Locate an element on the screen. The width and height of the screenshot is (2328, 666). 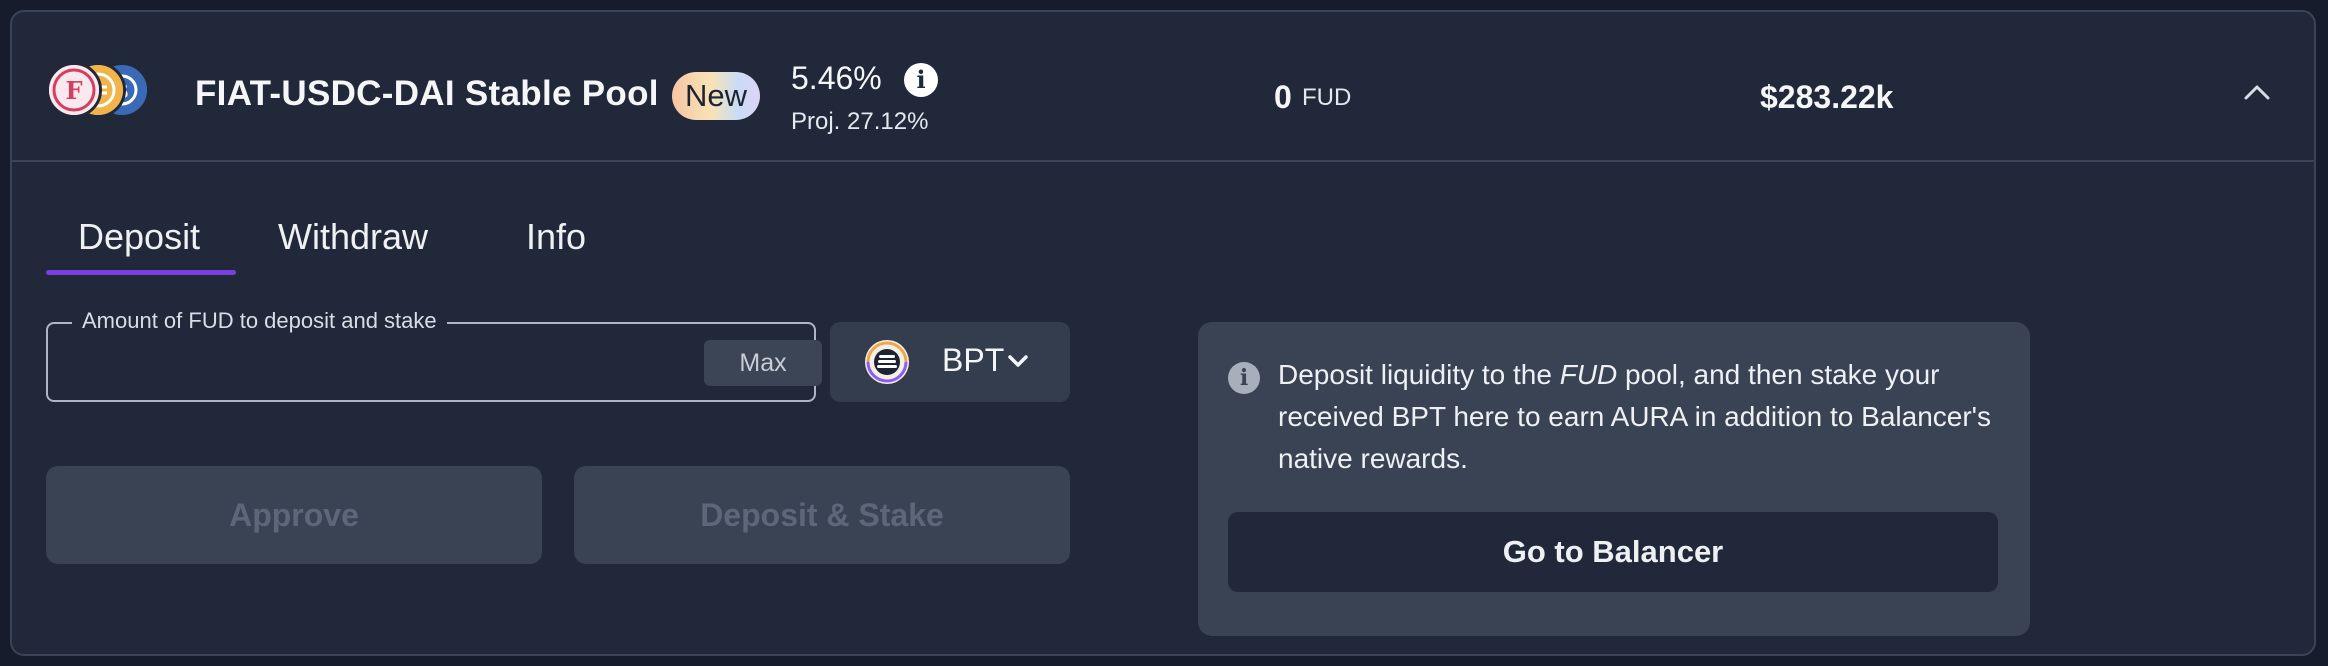
staked-unit: FUD is located at coordinates (1327, 97).